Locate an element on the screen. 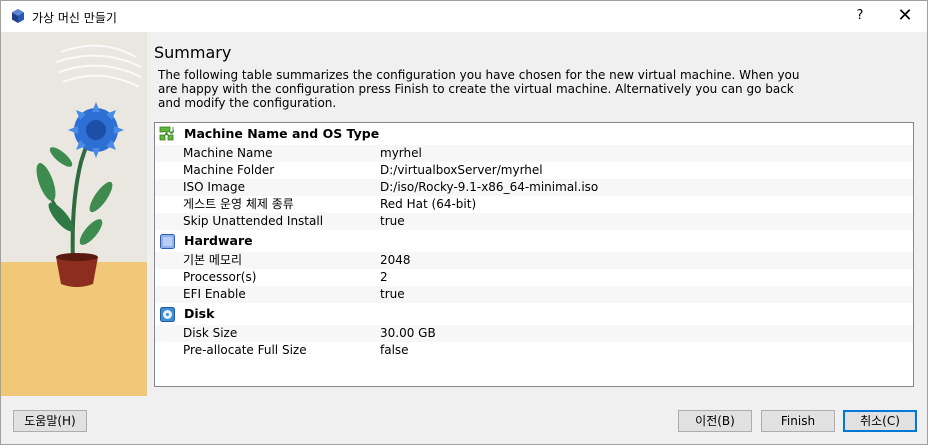 Image resolution: width=928 pixels, height=445 pixels. row-key: 기본 메모리 is located at coordinates (213, 260).